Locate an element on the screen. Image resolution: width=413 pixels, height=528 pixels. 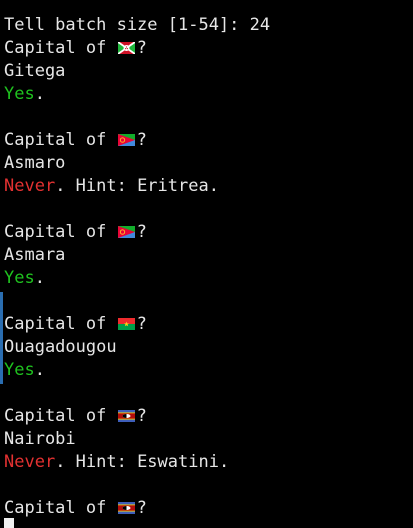
scroll-marker is located at coordinates (1, 338).